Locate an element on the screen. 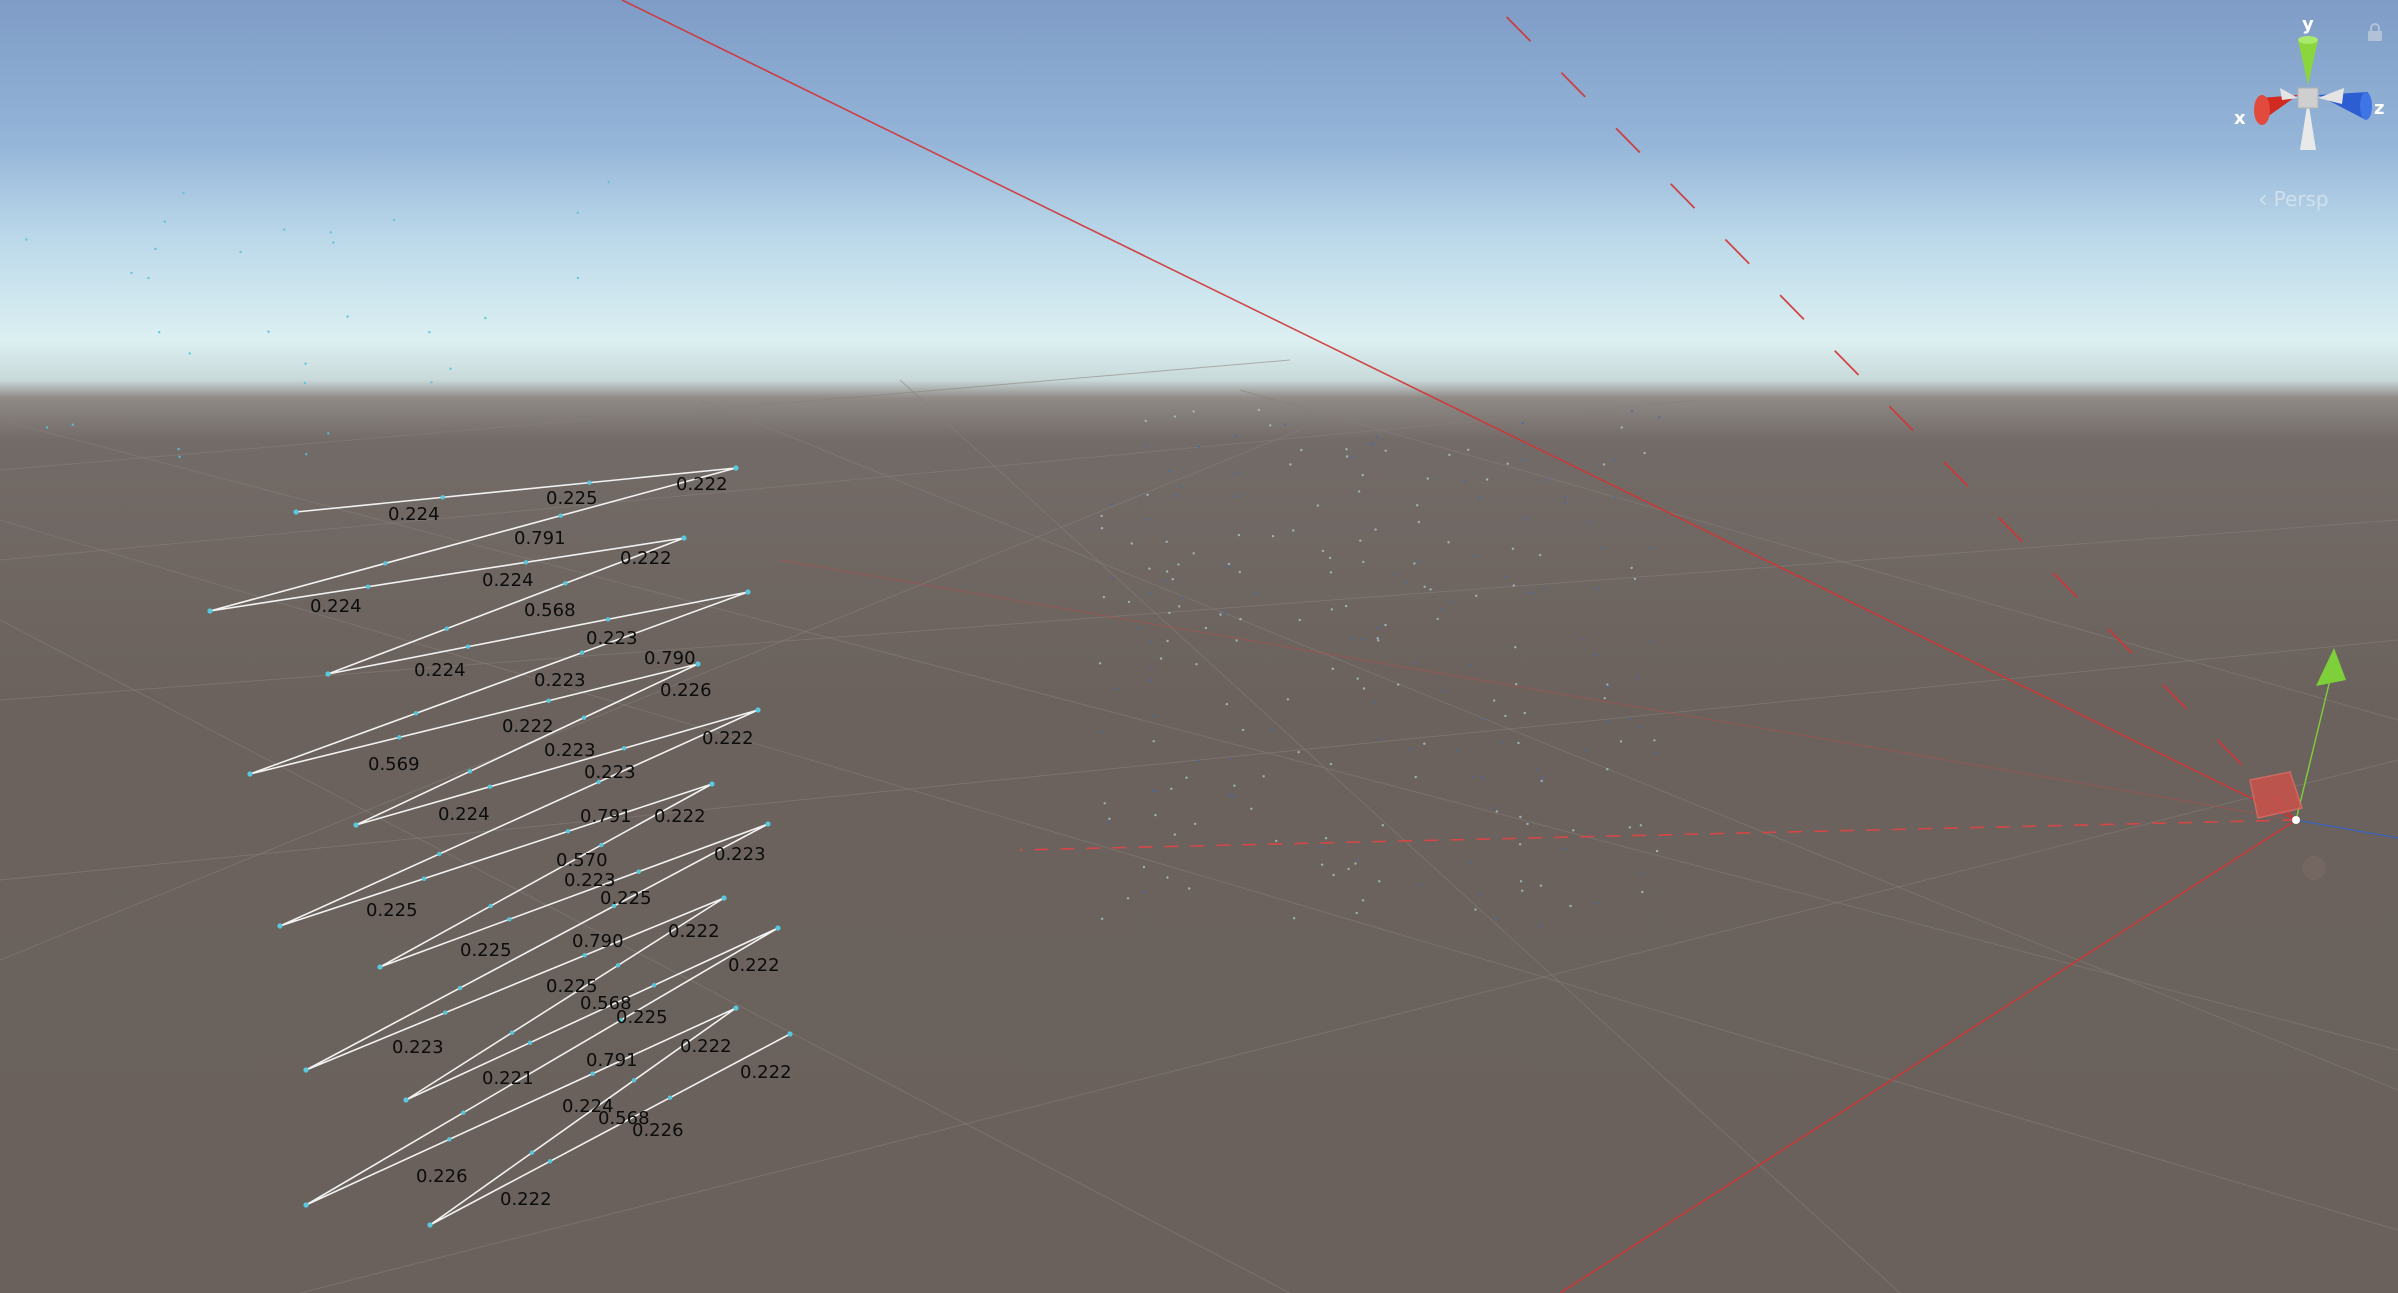  lock-icon is located at coordinates (2375, 32).